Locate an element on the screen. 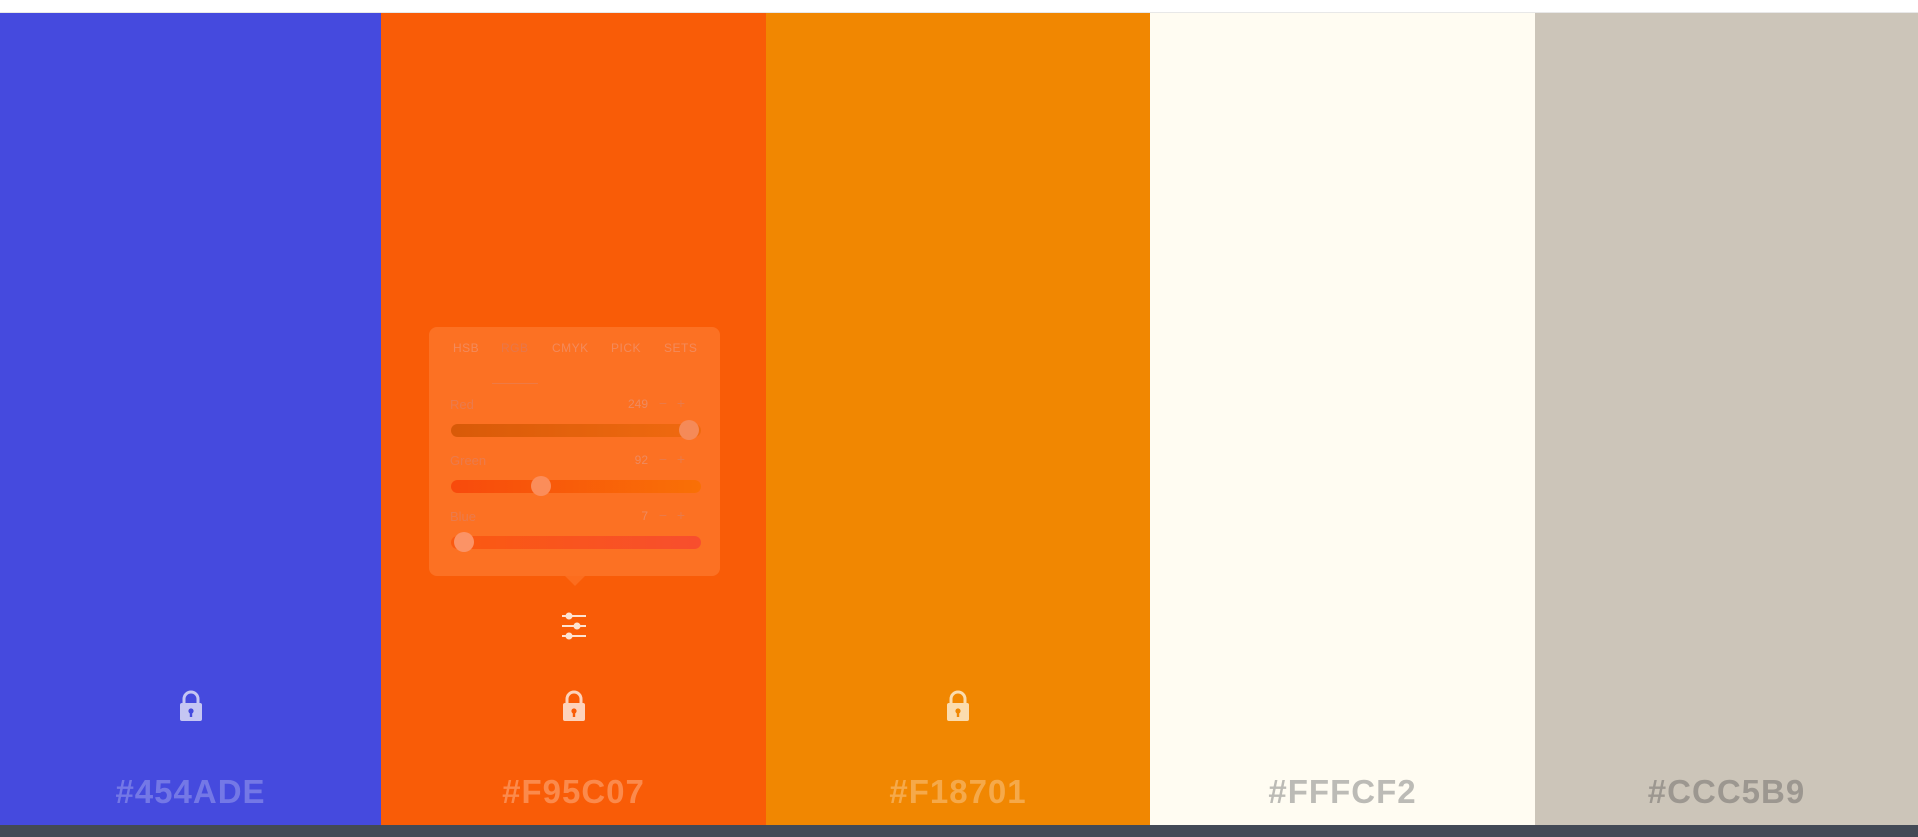 The image size is (1918, 837). blue-increment-button: + is located at coordinates (681, 515).